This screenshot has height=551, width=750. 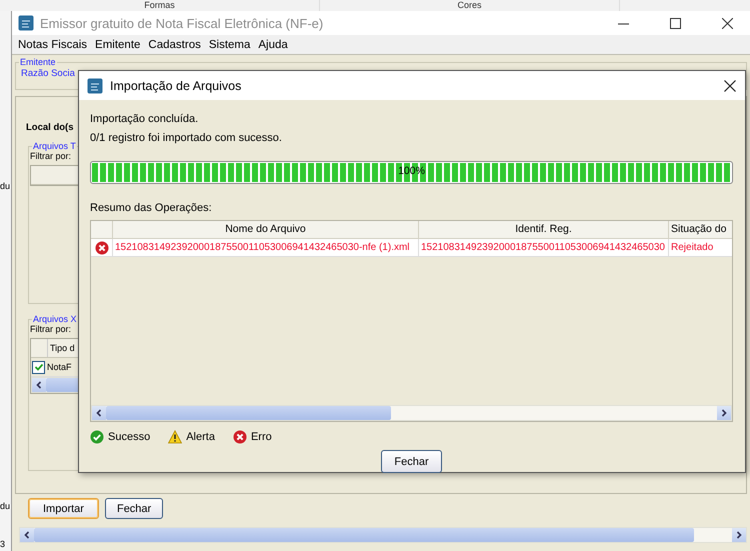 What do you see at coordinates (97, 437) in the screenshot?
I see `check-circle-icon` at bounding box center [97, 437].